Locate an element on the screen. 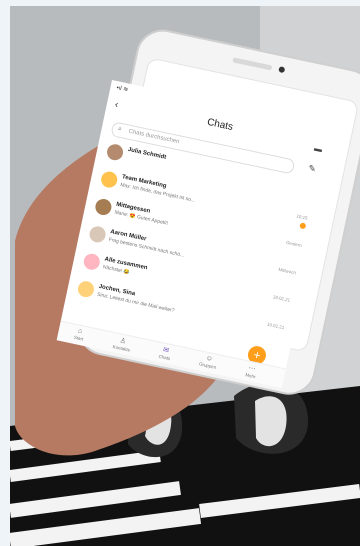 The width and height of the screenshot is (360, 546). chat-time: Mittwoch is located at coordinates (287, 271).